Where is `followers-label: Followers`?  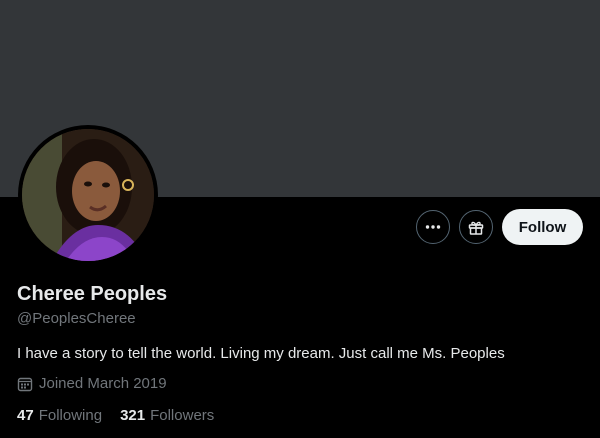 followers-label: Followers is located at coordinates (182, 415).